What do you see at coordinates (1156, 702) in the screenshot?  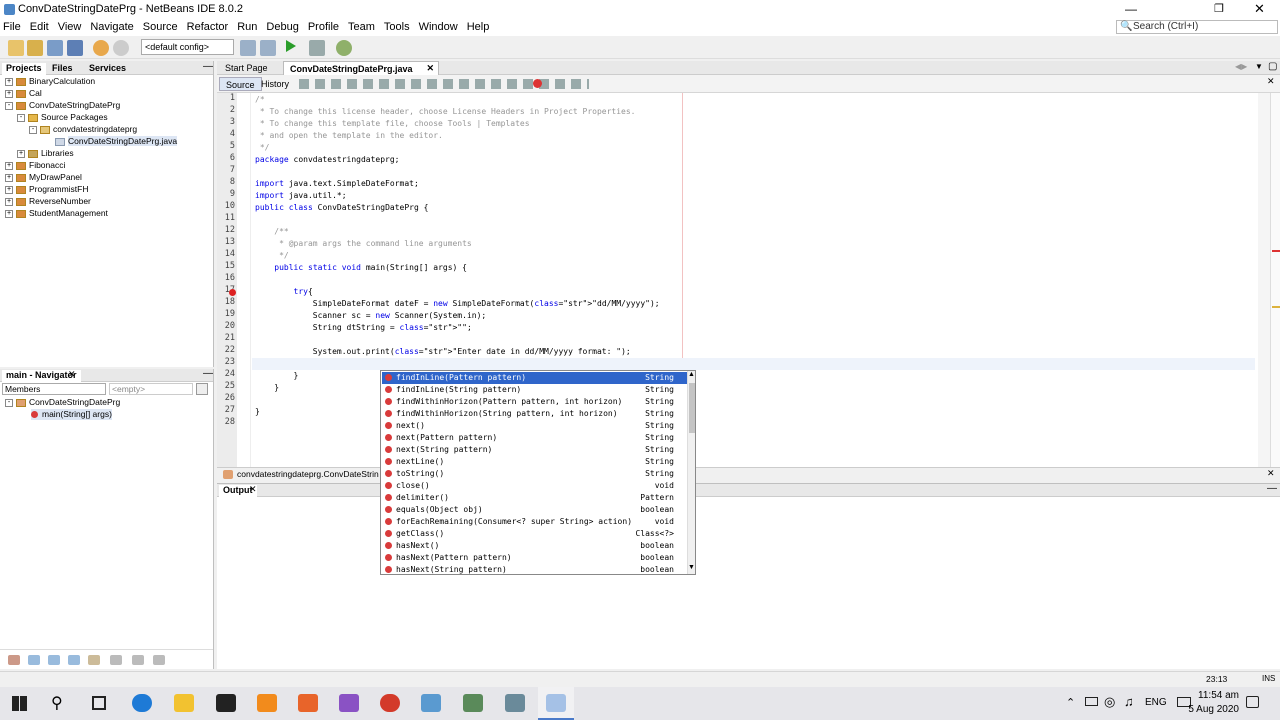 I see `language-indicator: ENG` at bounding box center [1156, 702].